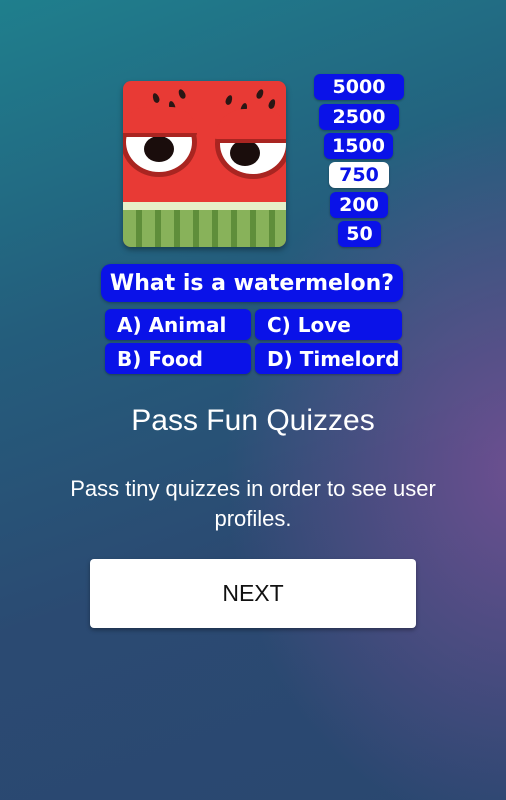  I want to click on score-level-current: 750, so click(359, 175).